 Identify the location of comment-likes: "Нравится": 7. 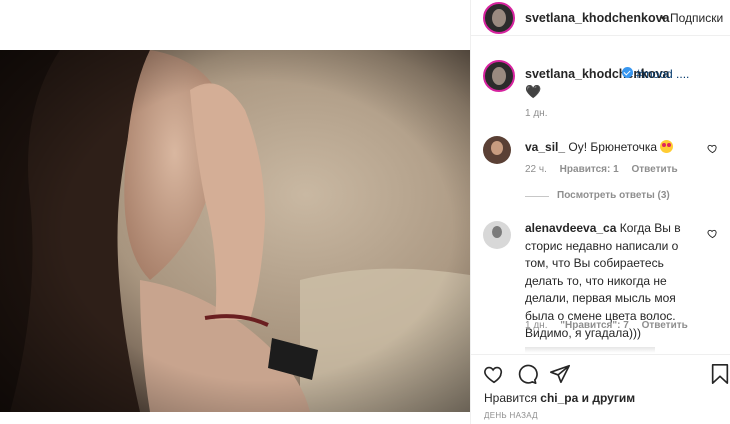
(594, 325).